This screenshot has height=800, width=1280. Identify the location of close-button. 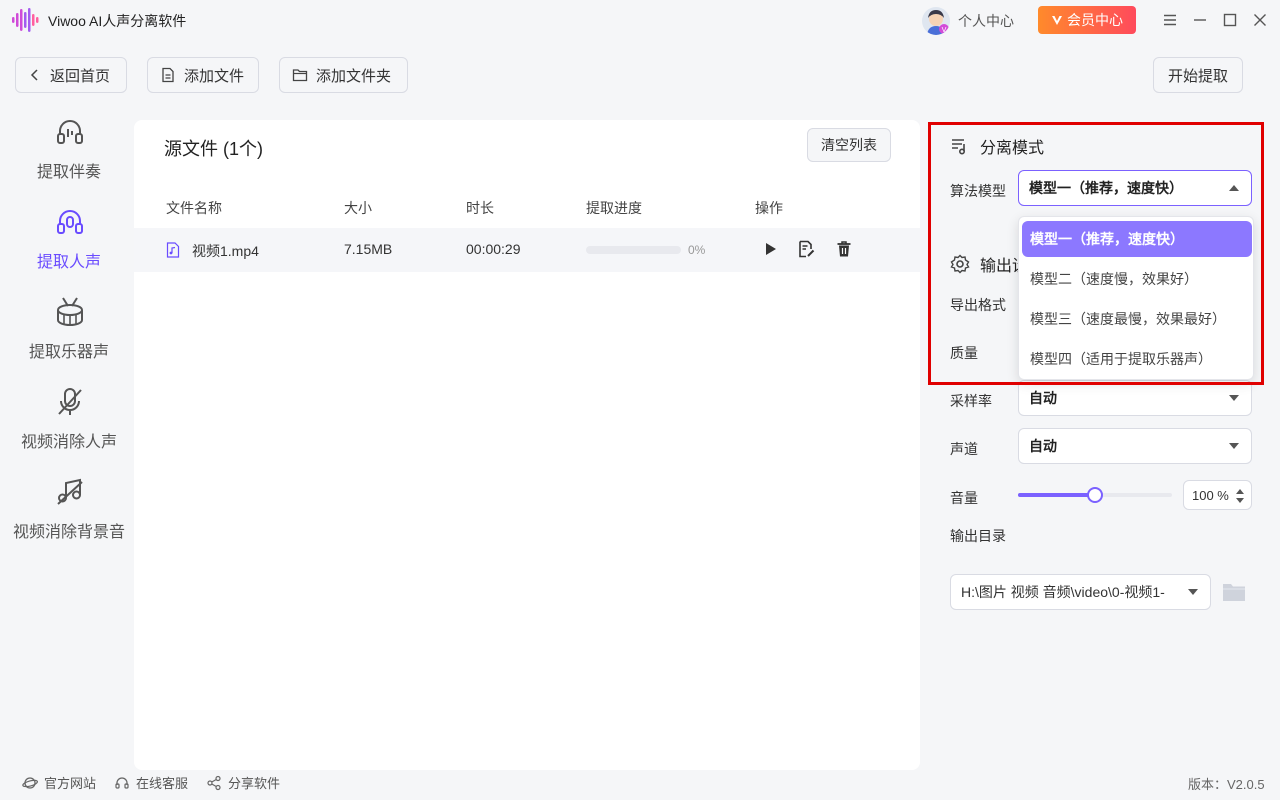
(1260, 20).